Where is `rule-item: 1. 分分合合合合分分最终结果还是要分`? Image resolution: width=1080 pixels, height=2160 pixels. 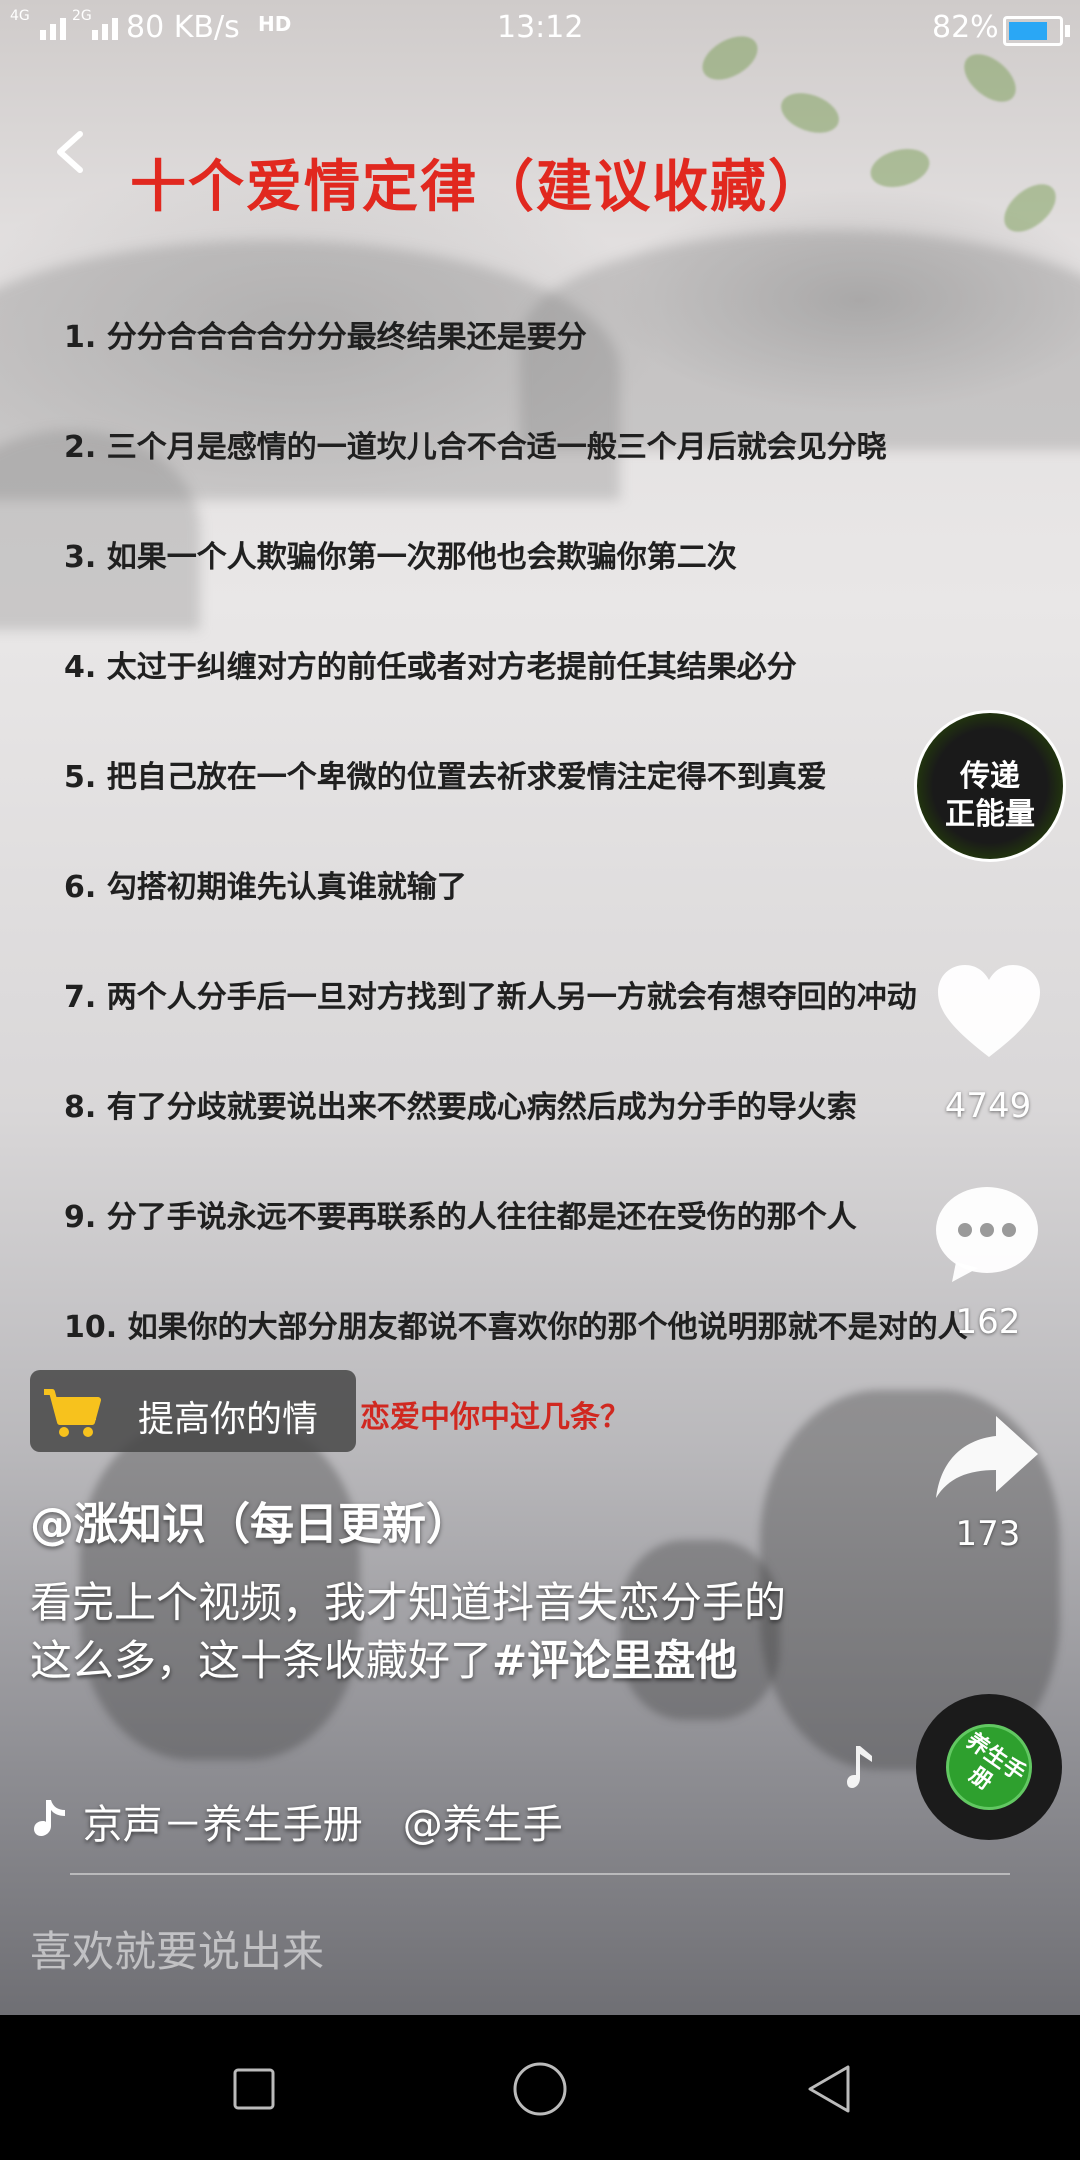 rule-item: 1. 分分合合合合分分最终结果还是要分 is located at coordinates (325, 337).